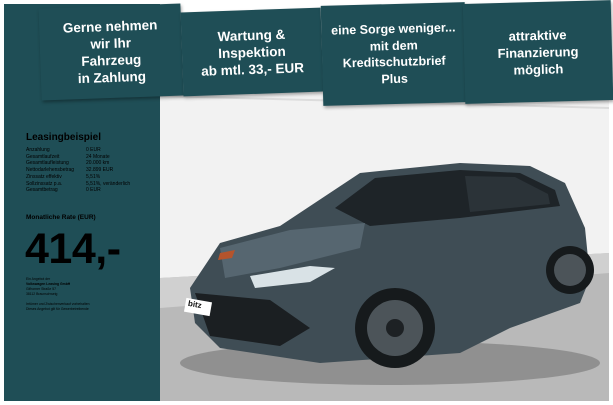 Image resolution: width=613 pixels, height=405 pixels. Describe the element at coordinates (73, 249) in the screenshot. I see `monthly-rate-value: 414,-` at that location.